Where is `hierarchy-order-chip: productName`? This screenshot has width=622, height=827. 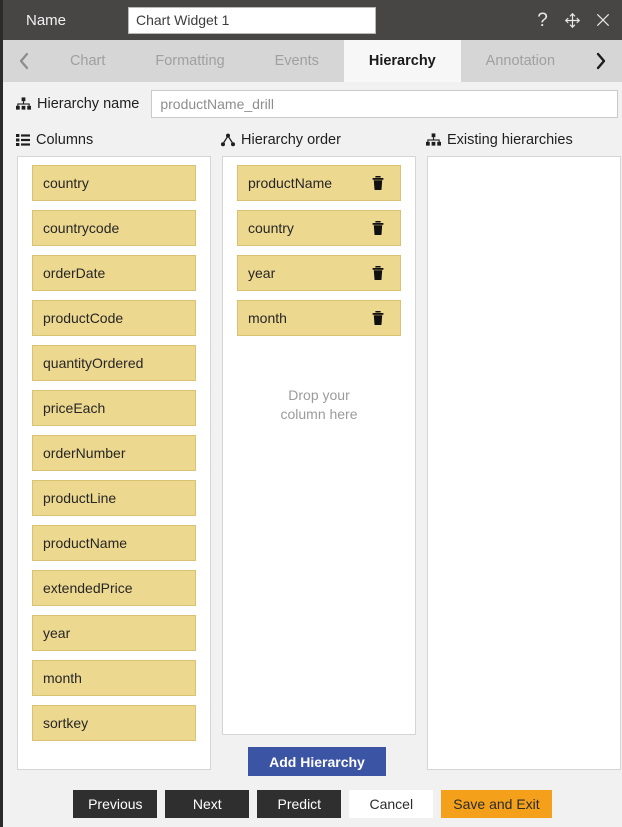 hierarchy-order-chip: productName is located at coordinates (319, 183).